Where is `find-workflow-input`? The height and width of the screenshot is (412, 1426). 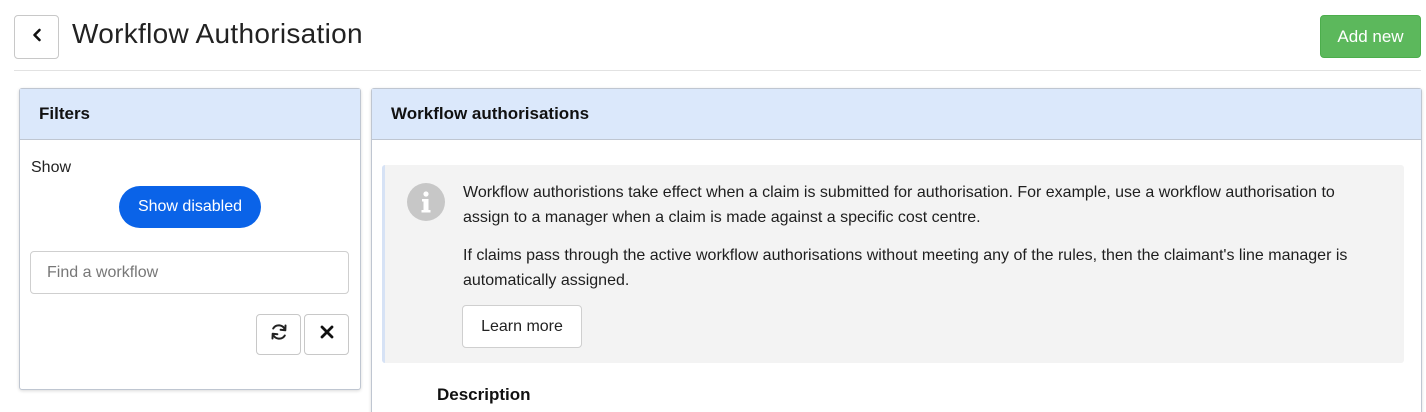
find-workflow-input is located at coordinates (189, 272).